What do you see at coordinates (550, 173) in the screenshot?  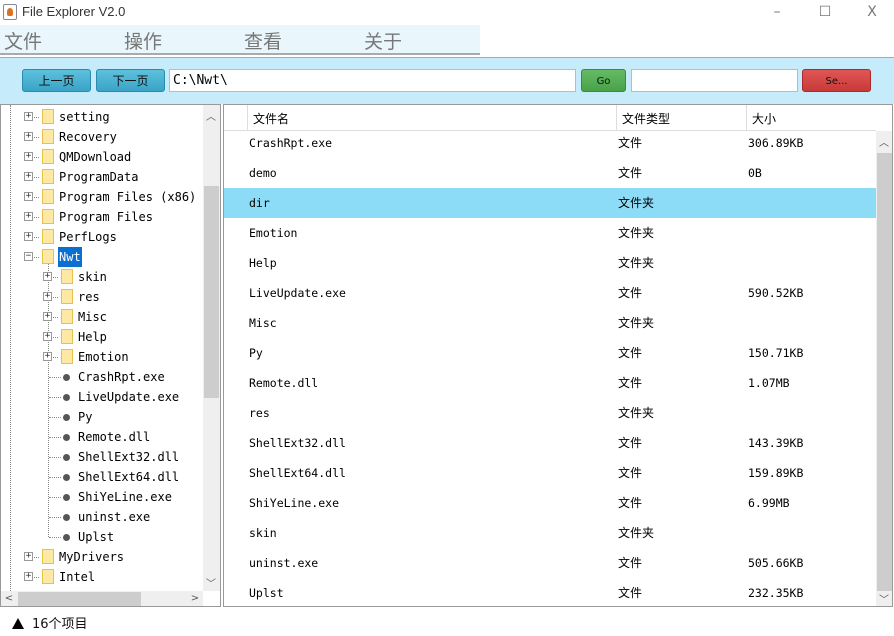 I see `table-row: demo 文件 0B` at bounding box center [550, 173].